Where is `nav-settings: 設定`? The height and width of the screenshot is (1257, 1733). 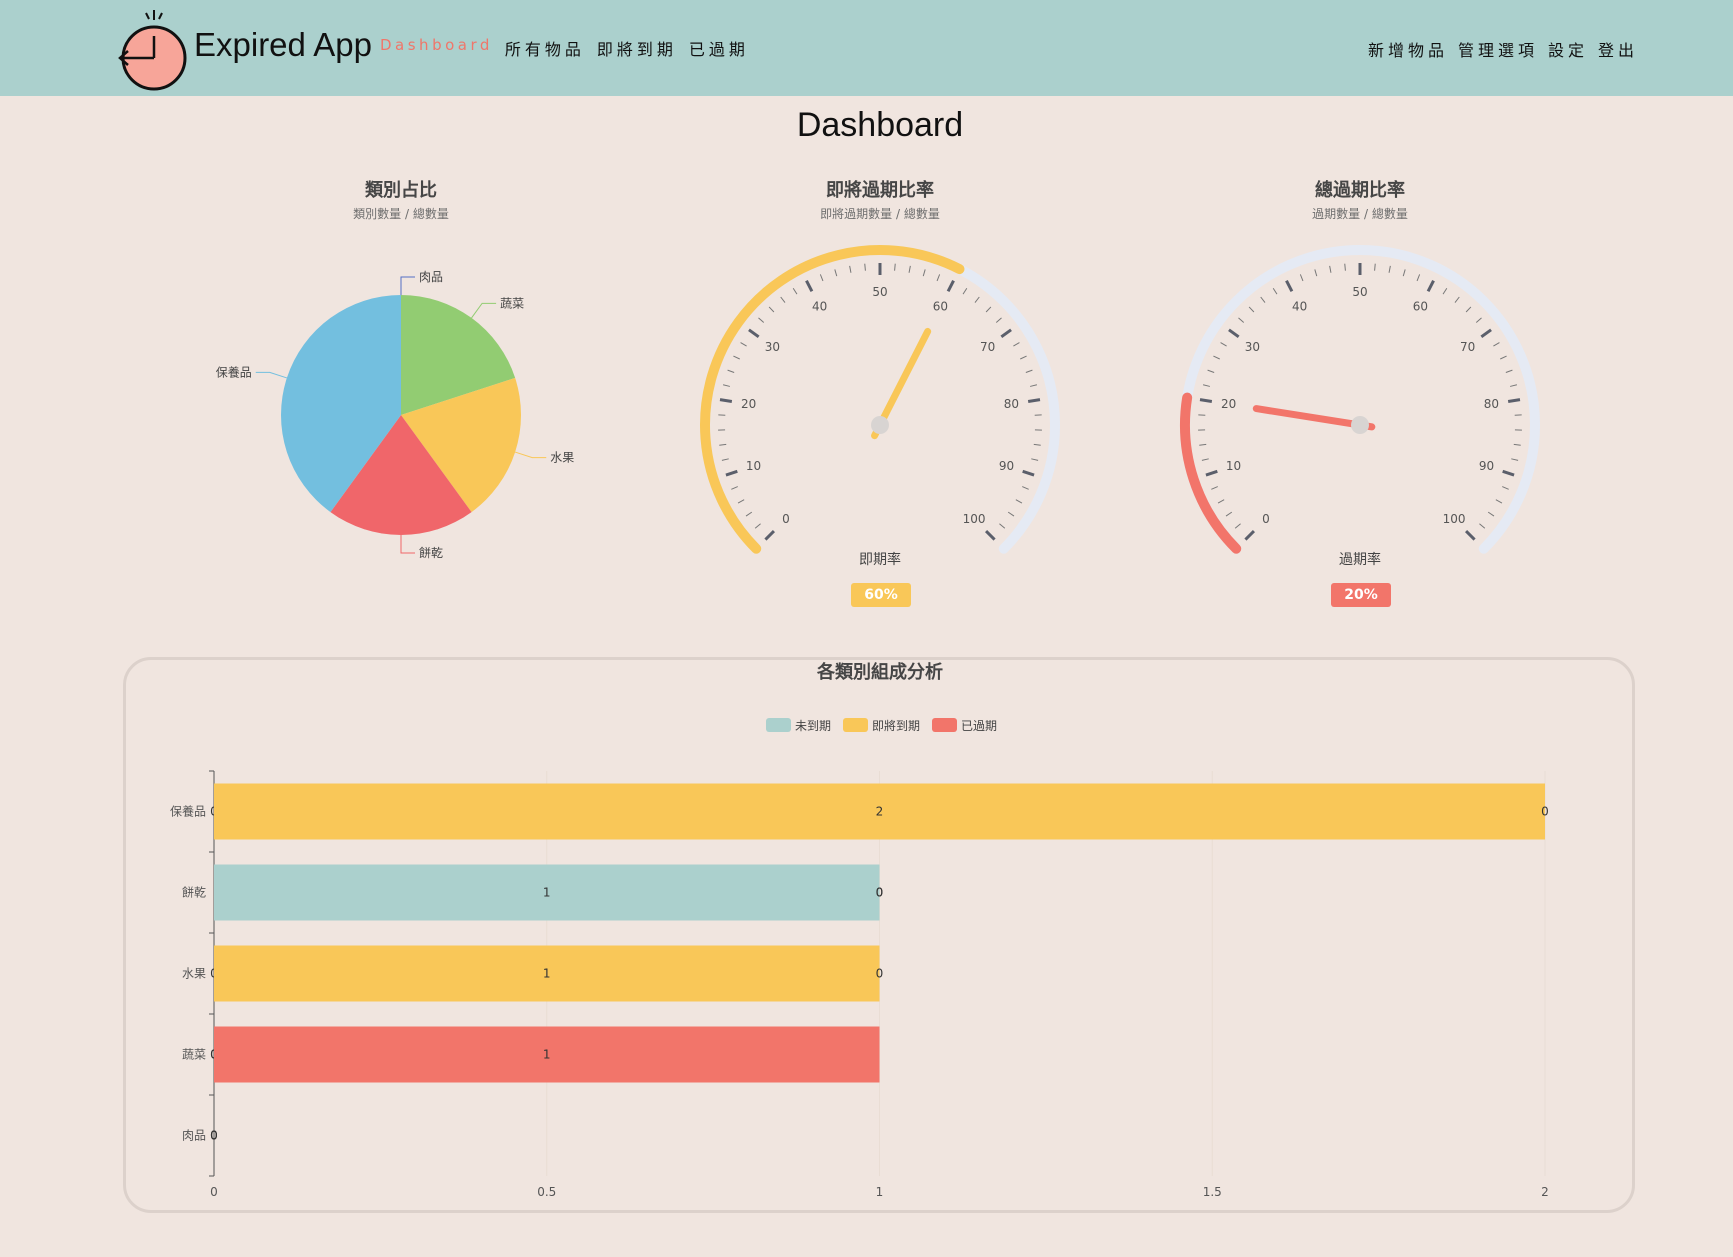 nav-settings: 設定 is located at coordinates (1568, 49).